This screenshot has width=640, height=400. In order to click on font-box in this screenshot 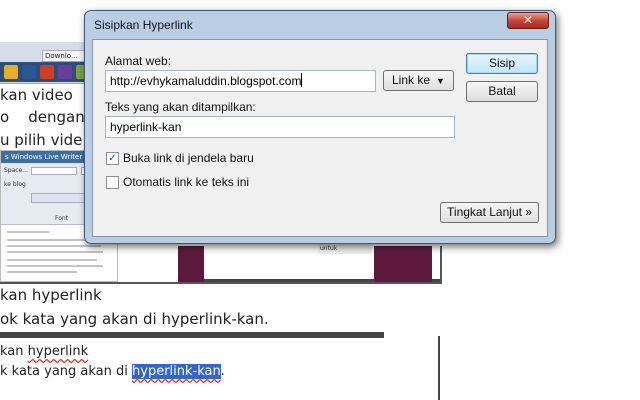, I will do `click(54, 171)`.